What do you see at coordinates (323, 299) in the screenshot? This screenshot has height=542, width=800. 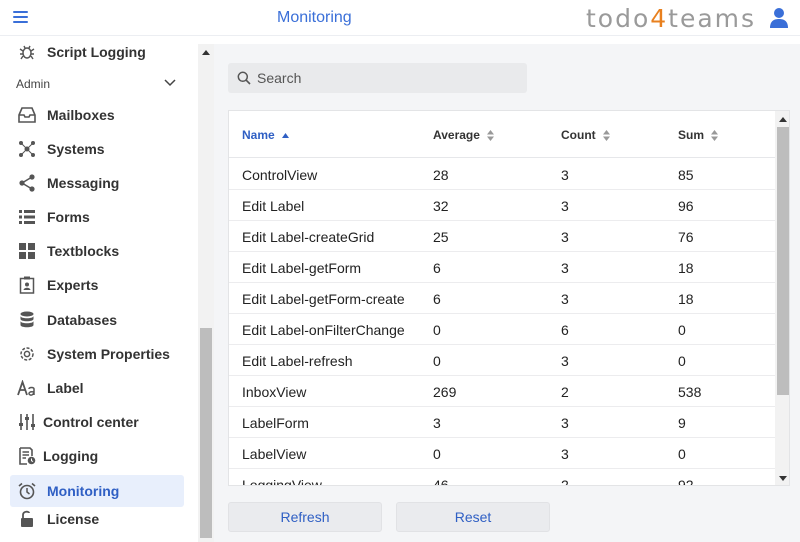 I see `cell-name: Edit Label-getForm-create` at bounding box center [323, 299].